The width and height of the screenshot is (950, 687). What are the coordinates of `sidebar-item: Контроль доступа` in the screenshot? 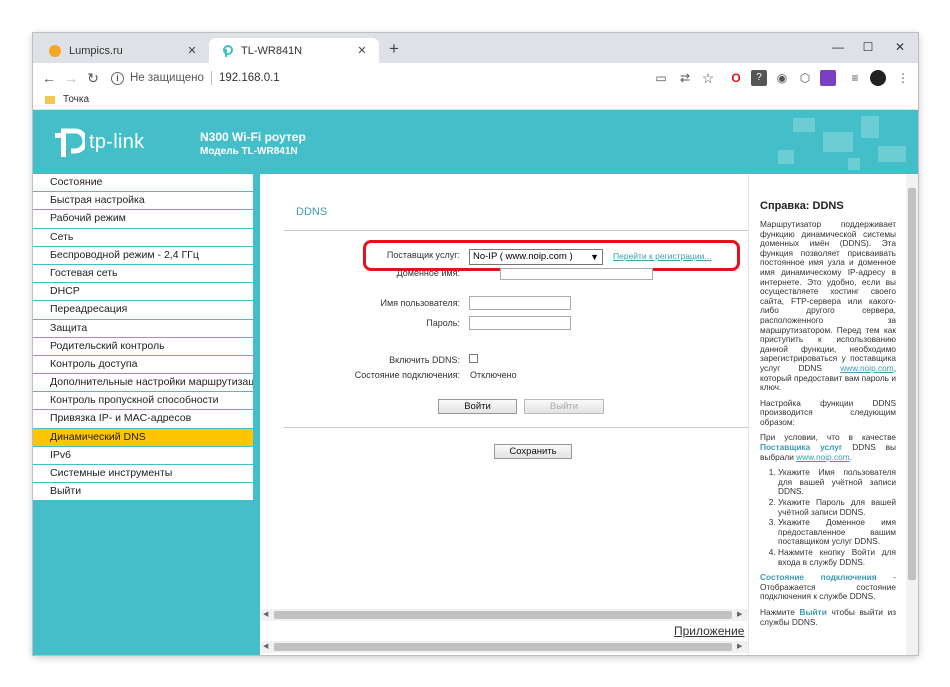 It's located at (143, 365).